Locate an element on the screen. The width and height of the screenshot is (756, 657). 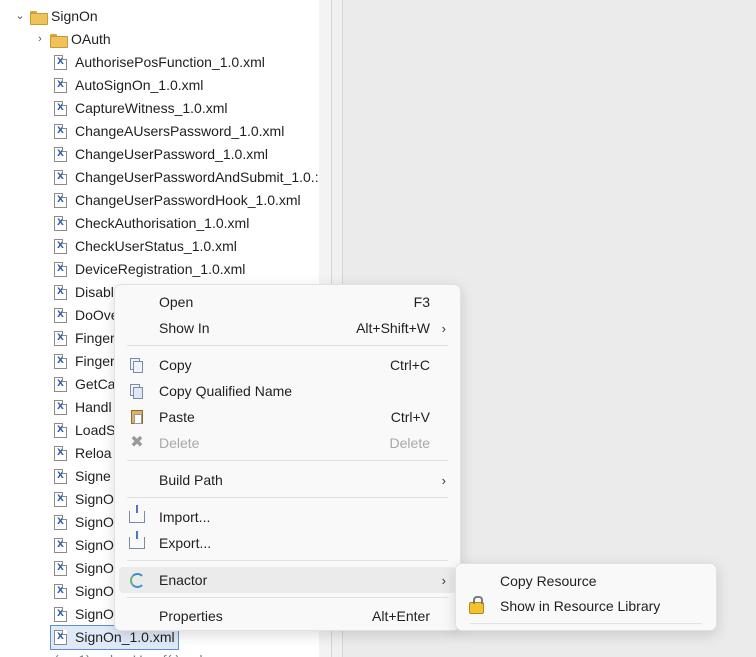
tree-file: X AuthorisePosFunction_1.0.xml is located at coordinates (159, 62).